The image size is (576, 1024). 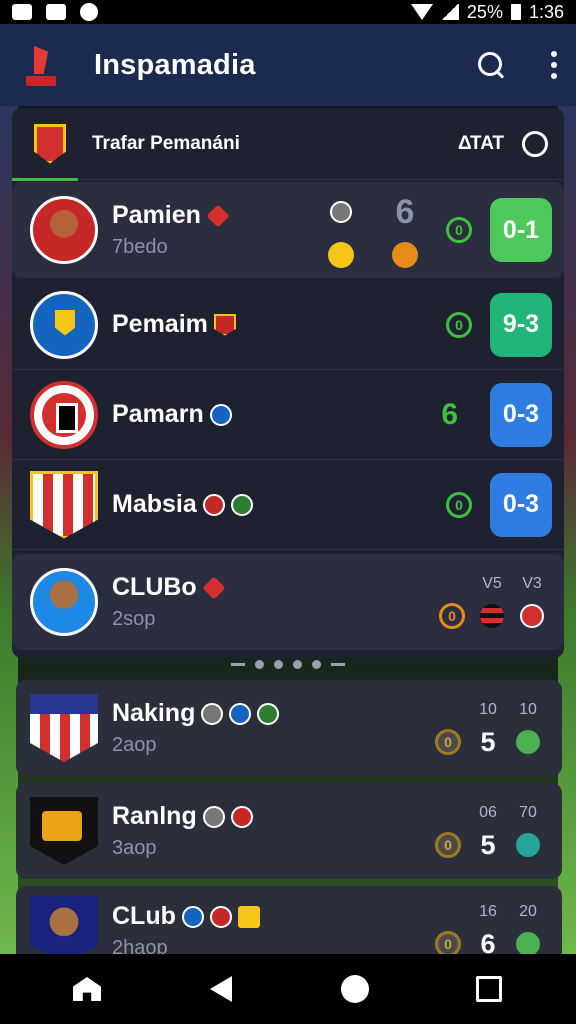 I want to click on league-filter-label: Trafar Pemanáni, so click(x=166, y=143).